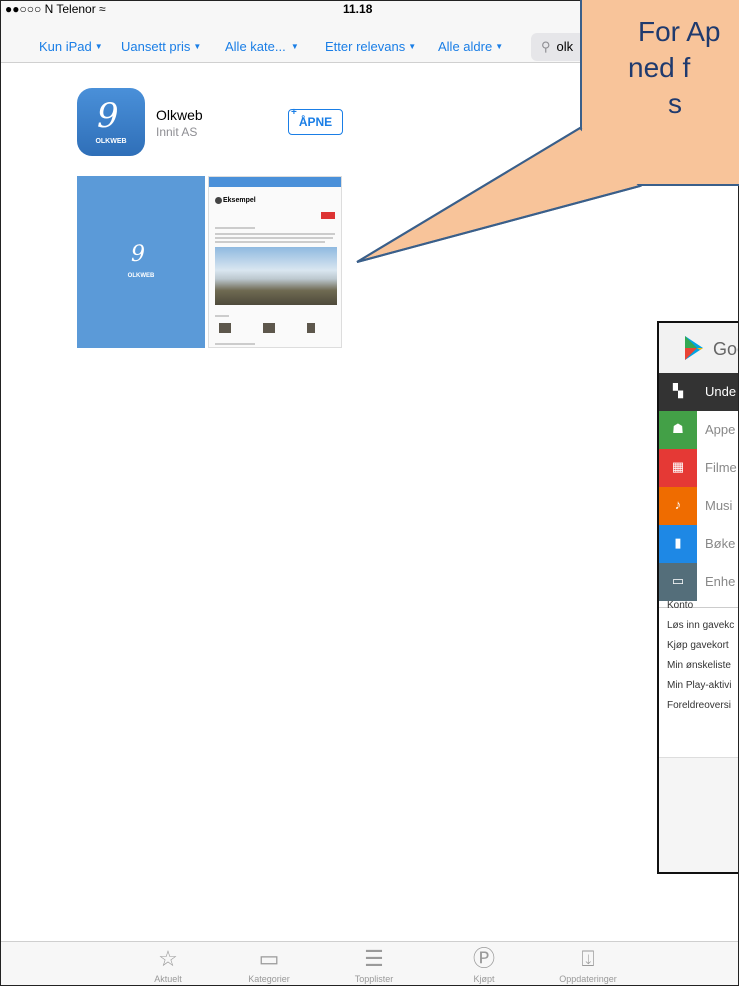  What do you see at coordinates (483, 958) in the screenshot?
I see `purchased-icon: Ⓟ` at bounding box center [483, 958].